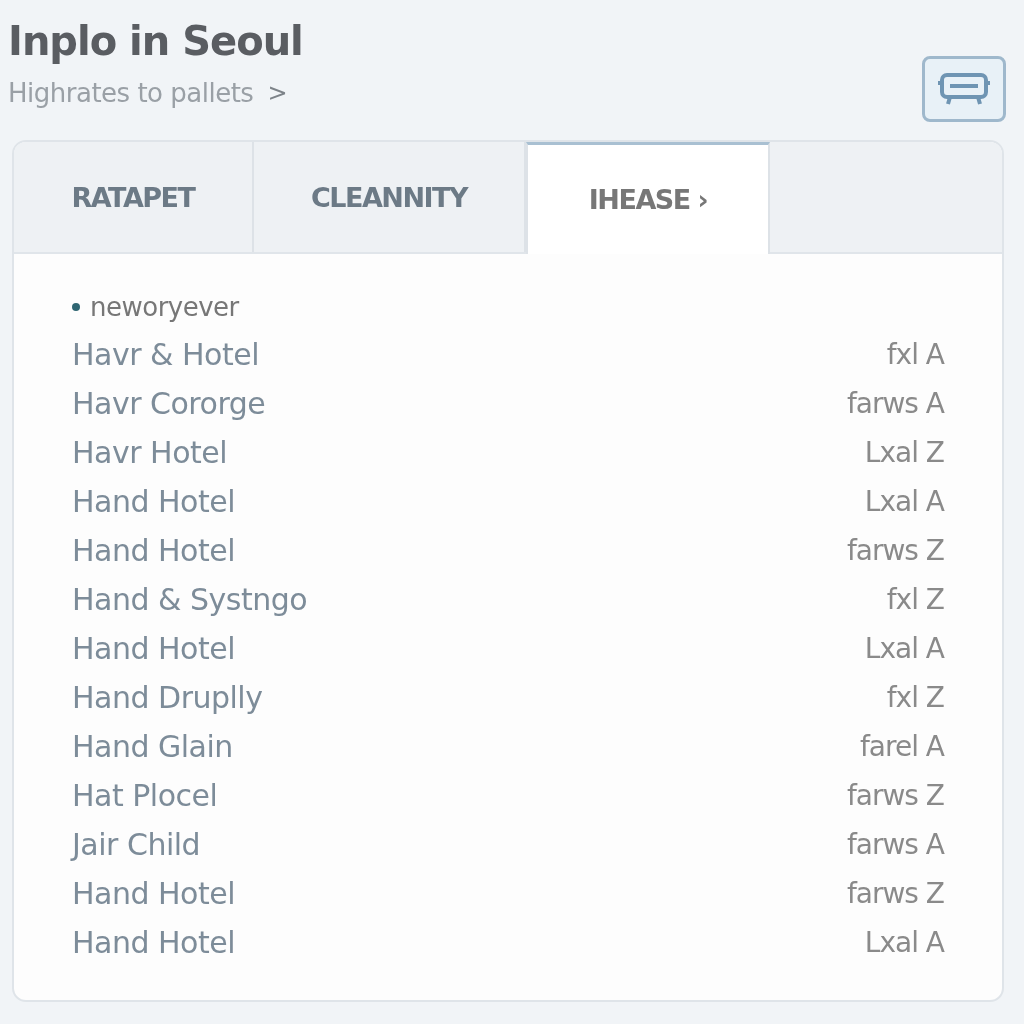  What do you see at coordinates (136, 844) in the screenshot?
I see `item-name: Jair Child` at bounding box center [136, 844].